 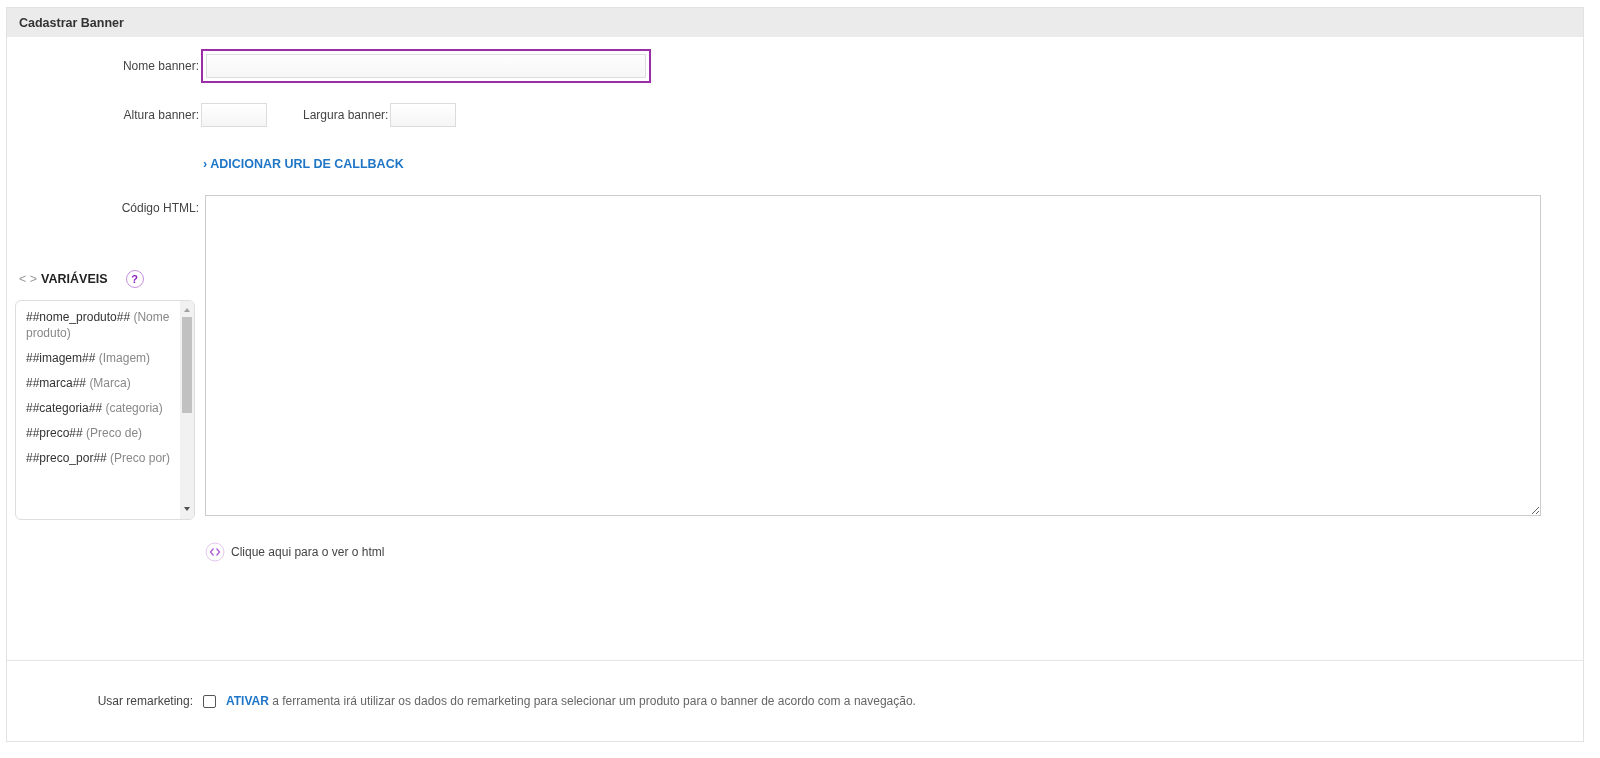 I want to click on code-icon, so click(x=215, y=552).